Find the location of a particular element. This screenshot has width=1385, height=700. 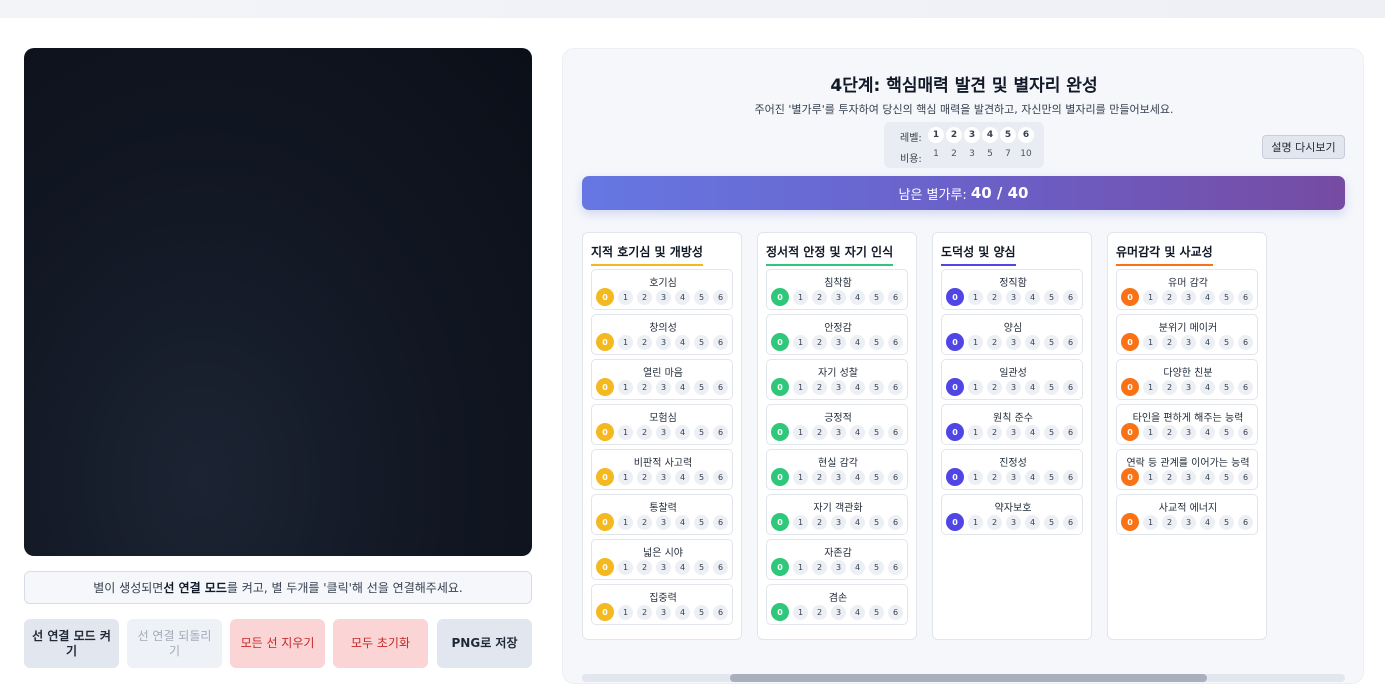

toggle-line-mode-button: 선 연결 모드 켜기 is located at coordinates (71, 643).